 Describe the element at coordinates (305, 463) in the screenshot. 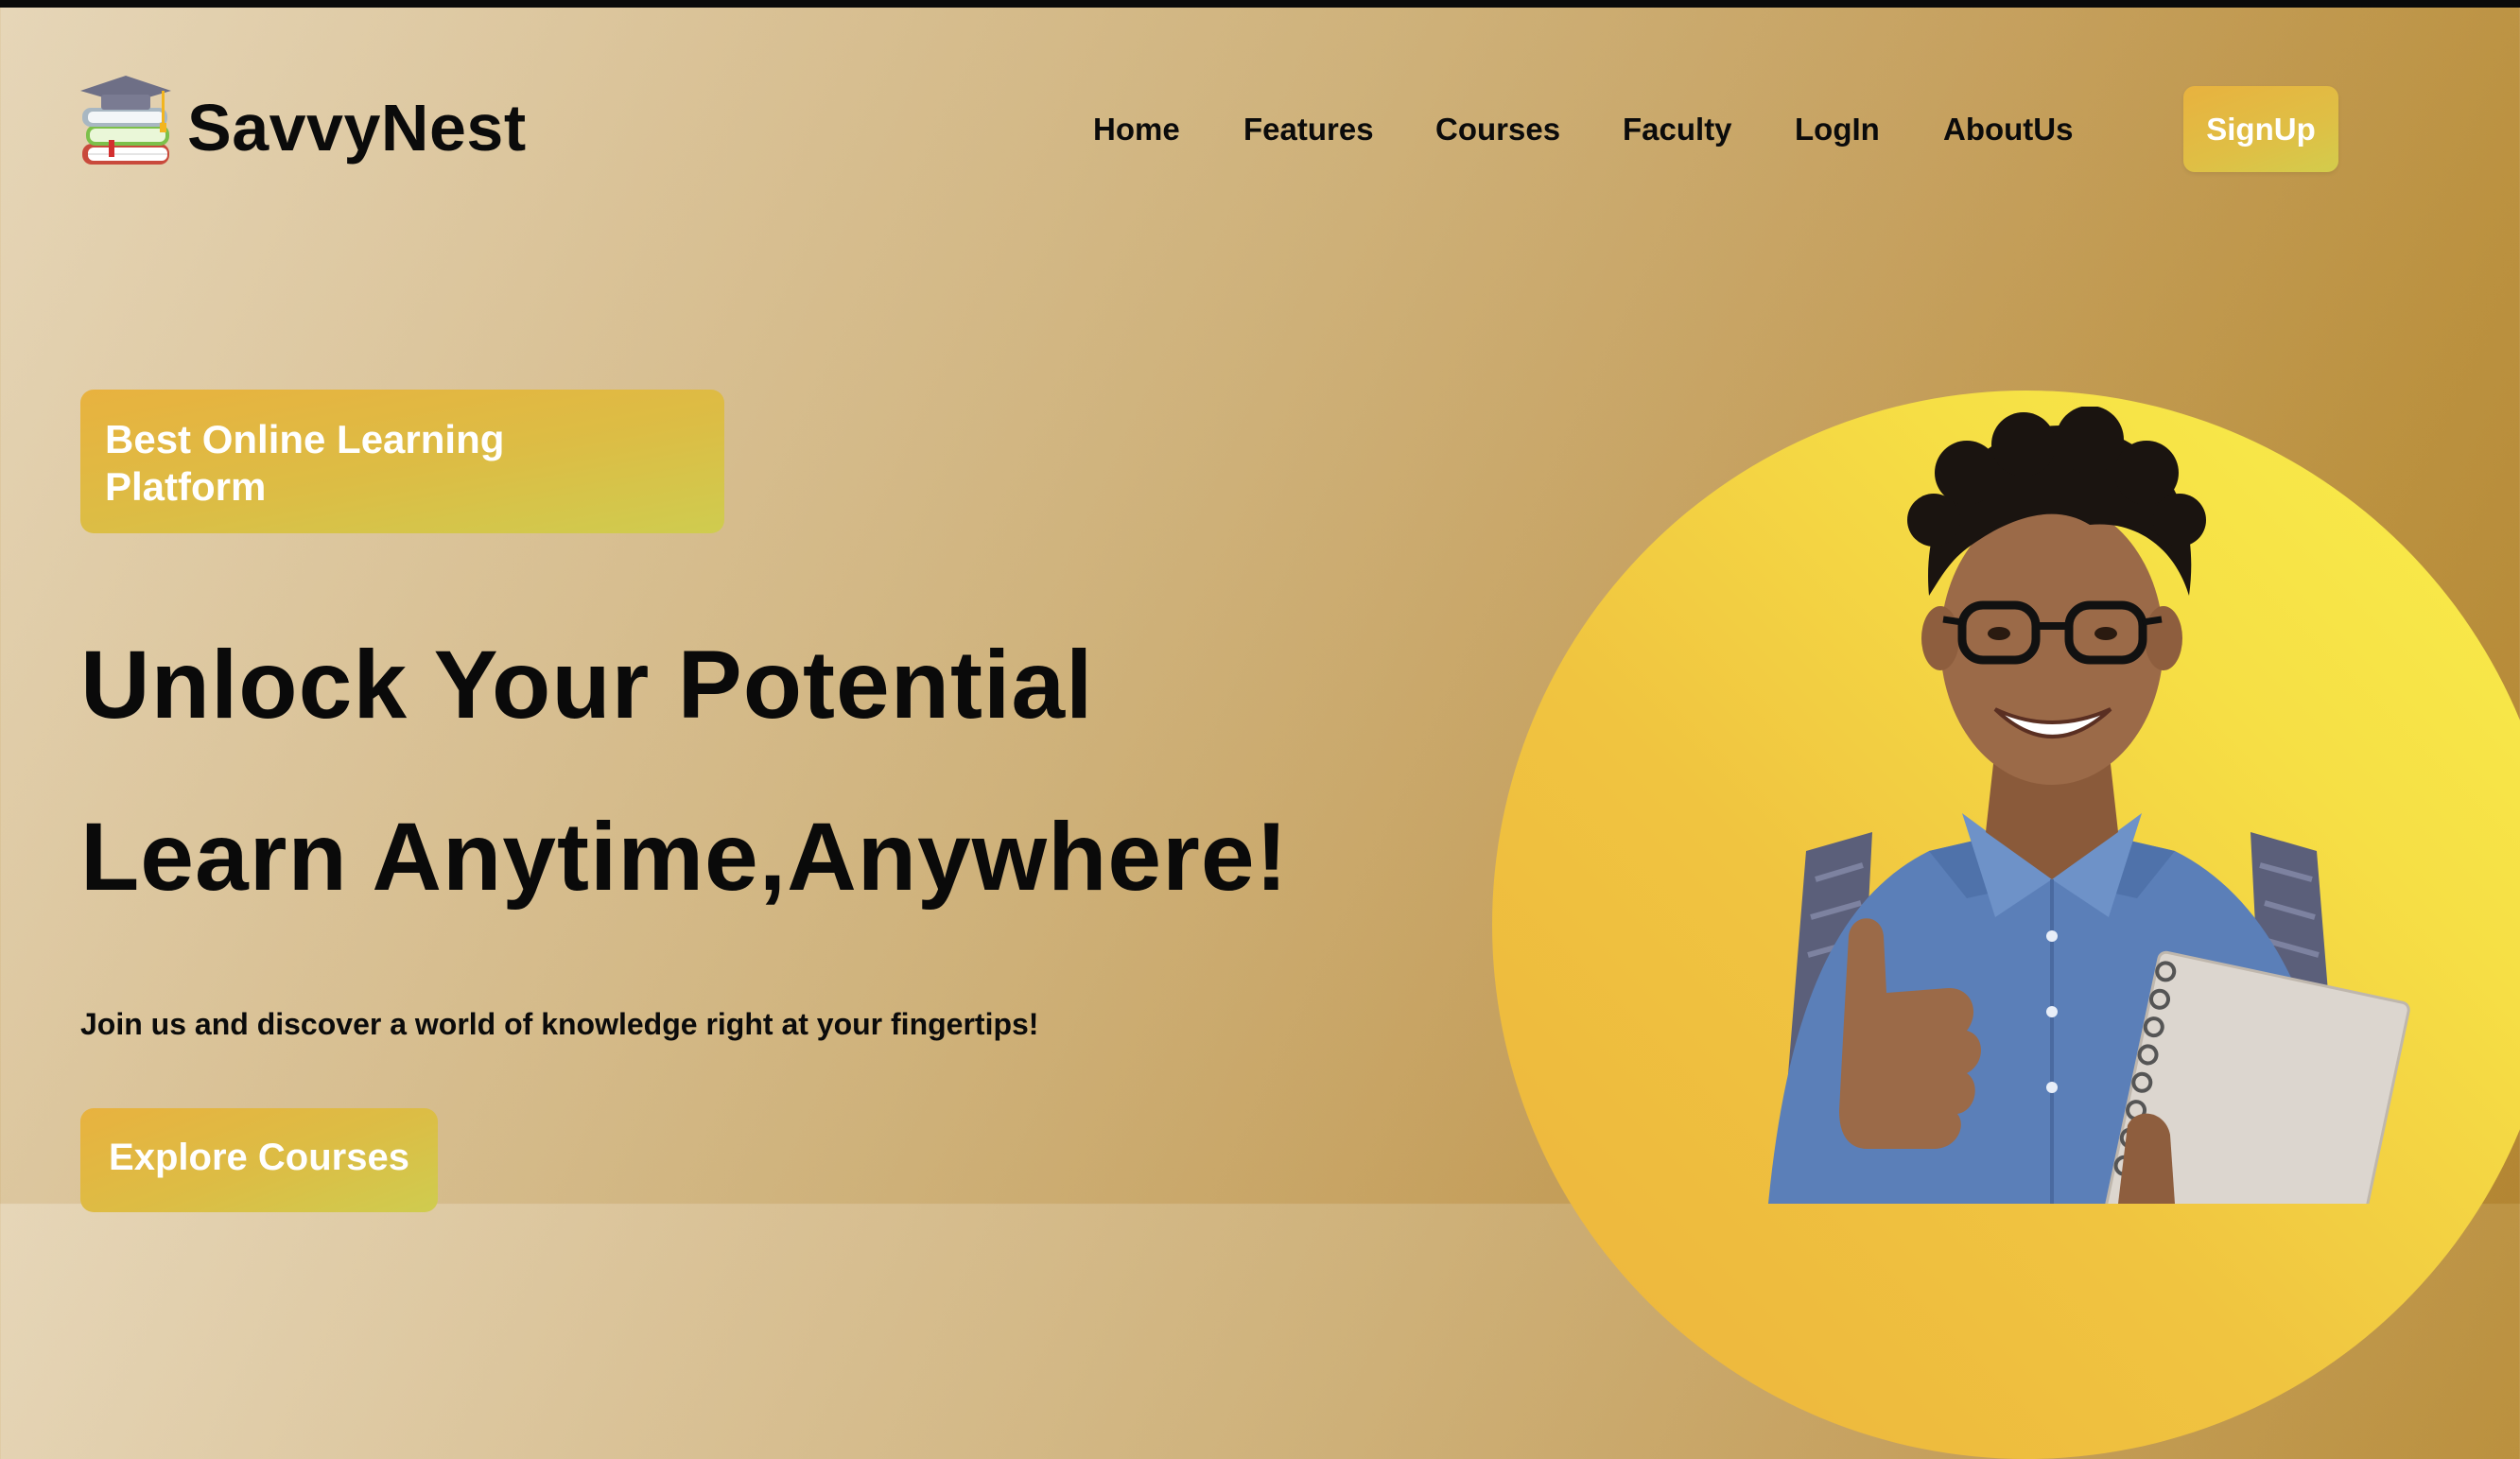

I see `badge-text: Best Online Learning Platform` at that location.